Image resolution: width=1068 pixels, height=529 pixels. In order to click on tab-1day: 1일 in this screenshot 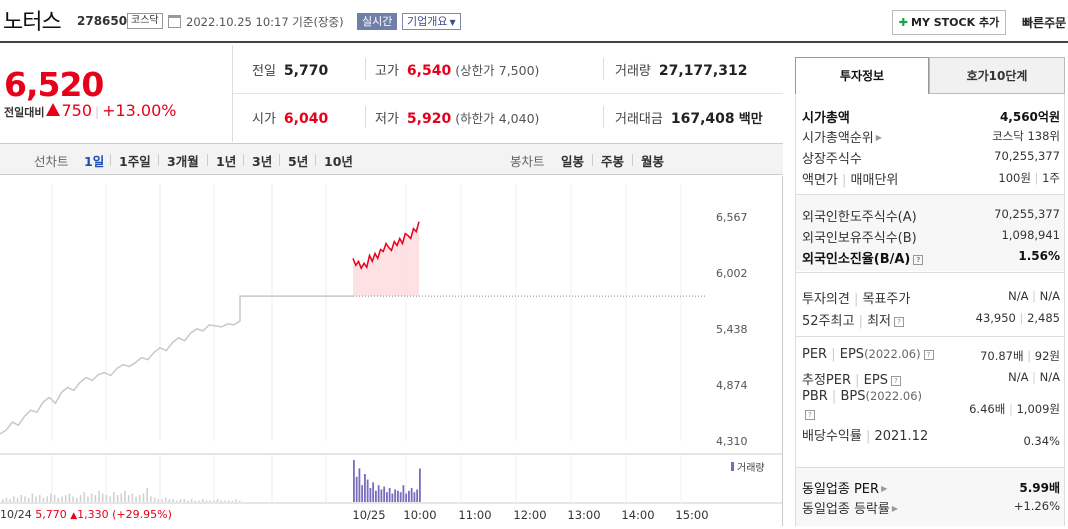, I will do `click(94, 160)`.